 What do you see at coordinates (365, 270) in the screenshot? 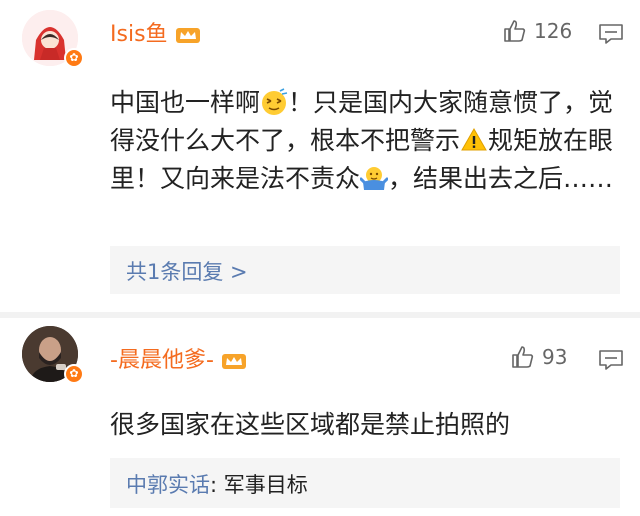
I see `reply-summary-box: 共1条回复 >` at bounding box center [365, 270].